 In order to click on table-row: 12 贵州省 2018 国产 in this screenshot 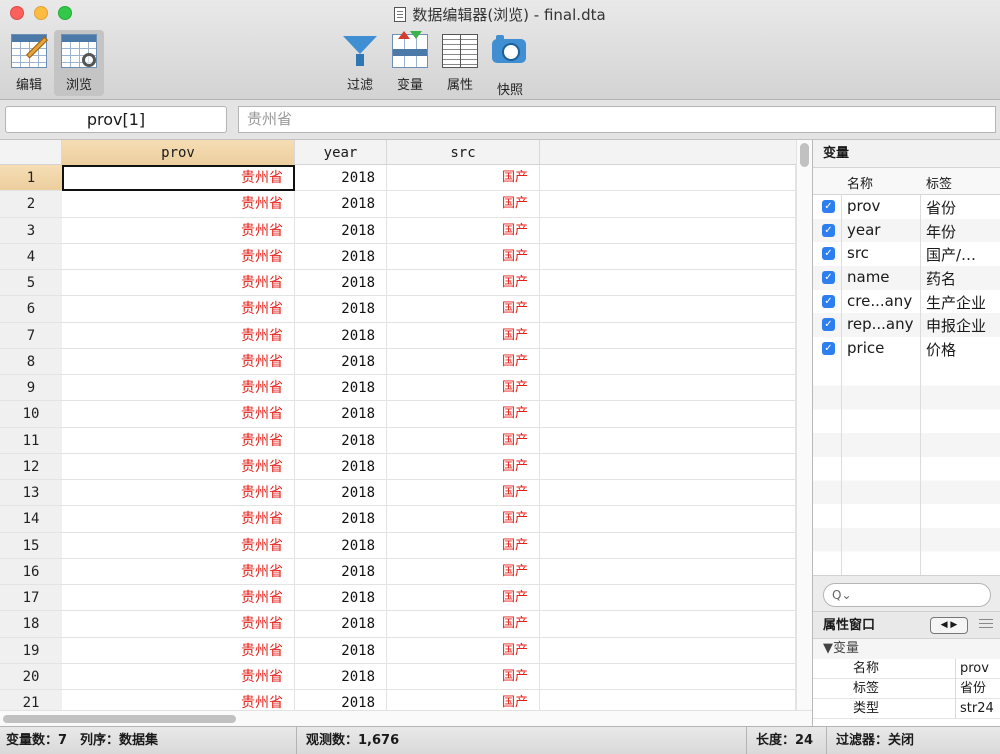, I will do `click(398, 466)`.